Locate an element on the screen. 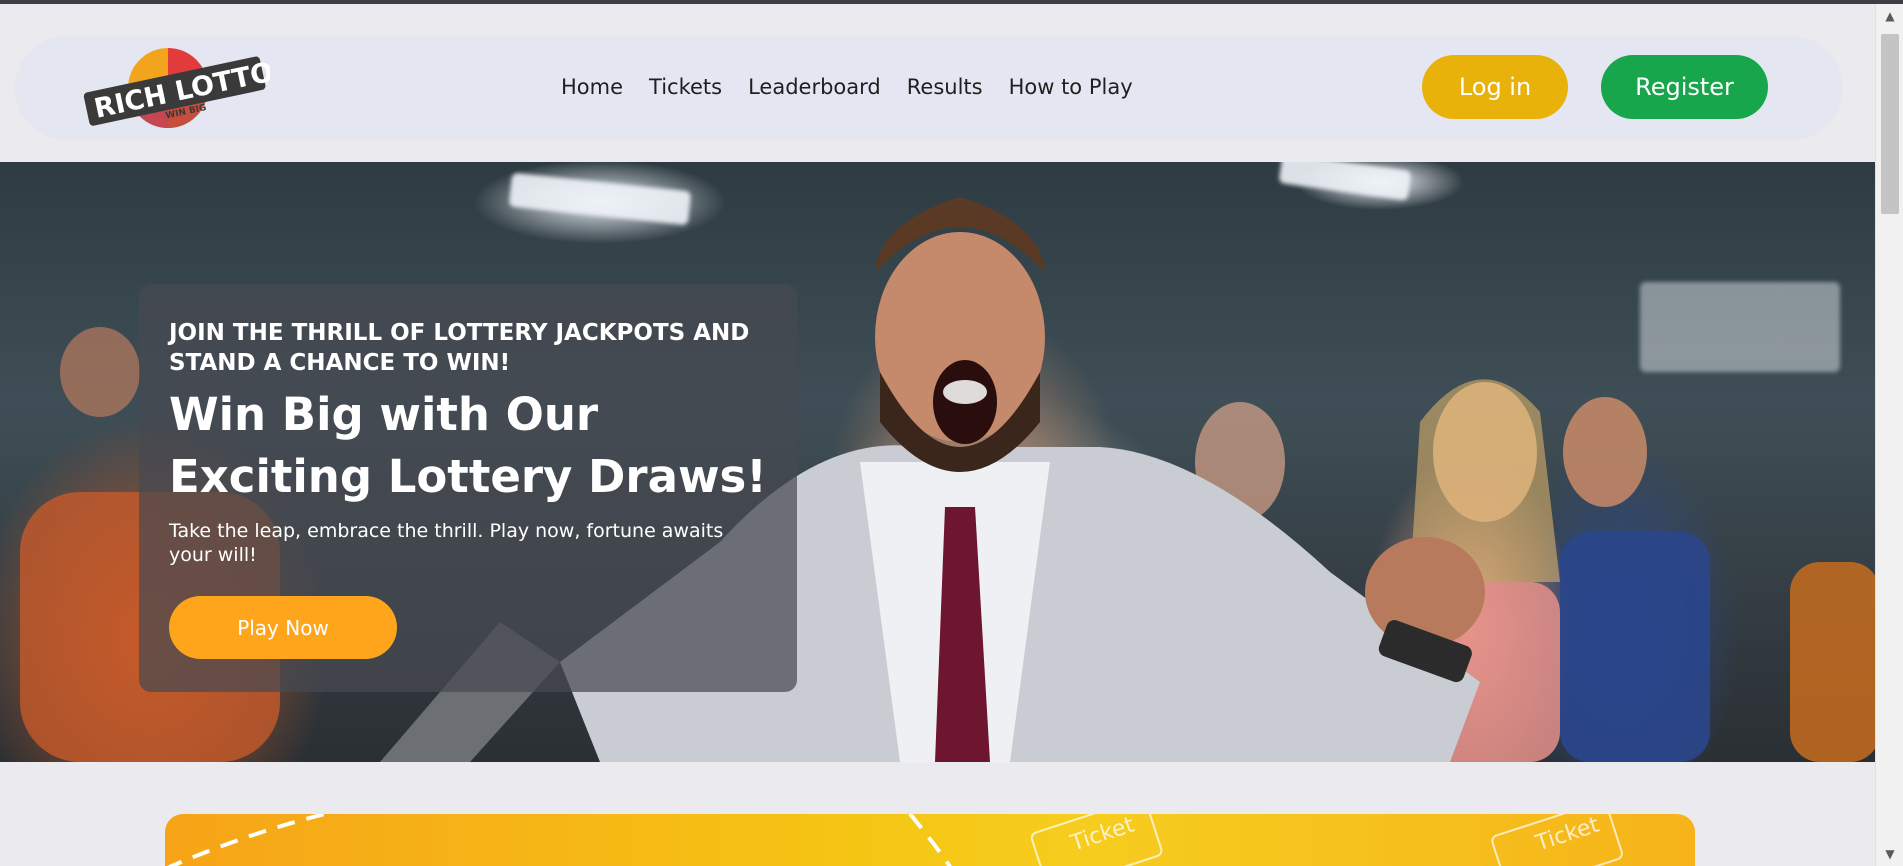 The image size is (1903, 866). scroll-up-arrow-icon: ▲ is located at coordinates (1889, 16).